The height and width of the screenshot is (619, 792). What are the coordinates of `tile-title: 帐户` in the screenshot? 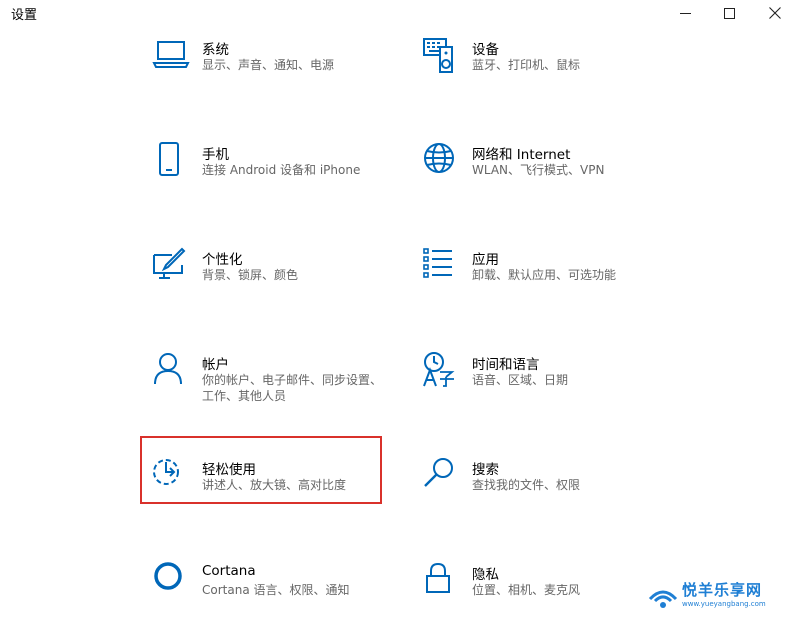 It's located at (215, 365).